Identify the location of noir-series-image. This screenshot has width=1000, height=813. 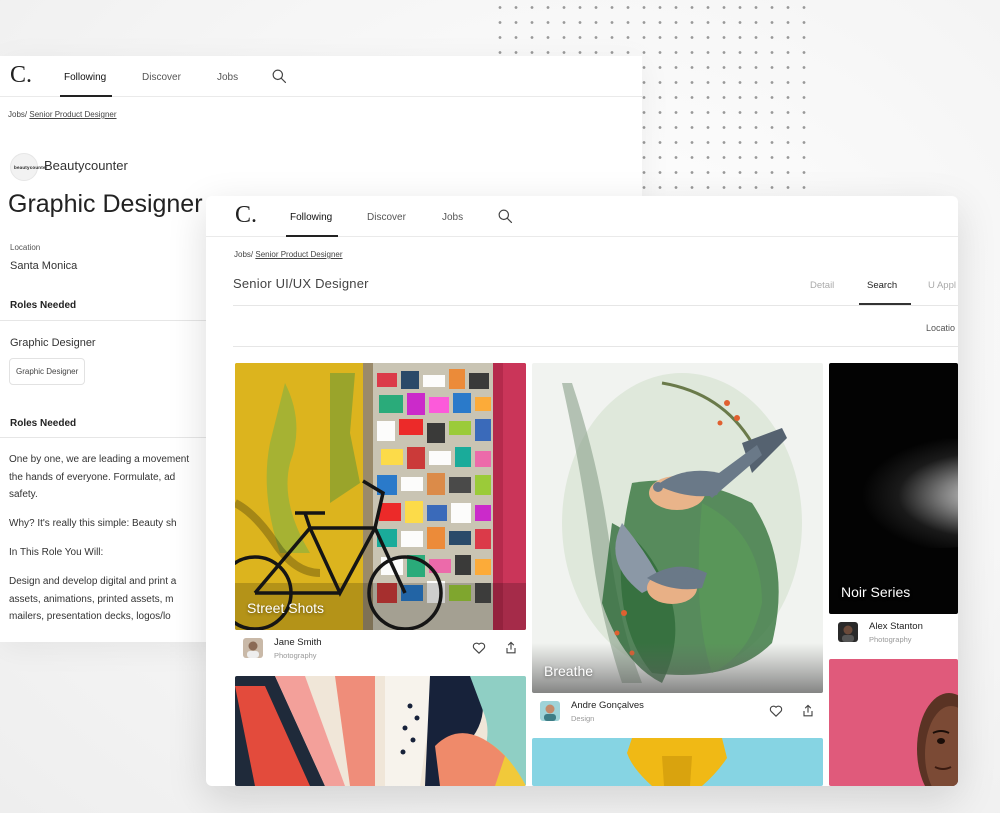
(893, 488).